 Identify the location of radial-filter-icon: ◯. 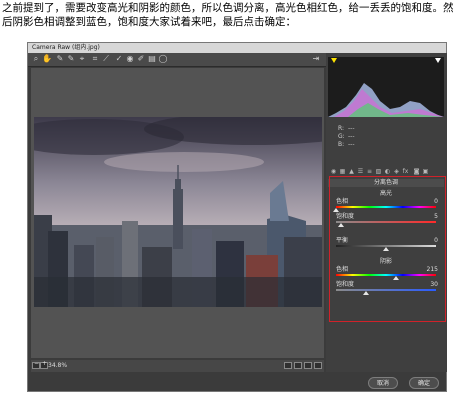
(163, 59).